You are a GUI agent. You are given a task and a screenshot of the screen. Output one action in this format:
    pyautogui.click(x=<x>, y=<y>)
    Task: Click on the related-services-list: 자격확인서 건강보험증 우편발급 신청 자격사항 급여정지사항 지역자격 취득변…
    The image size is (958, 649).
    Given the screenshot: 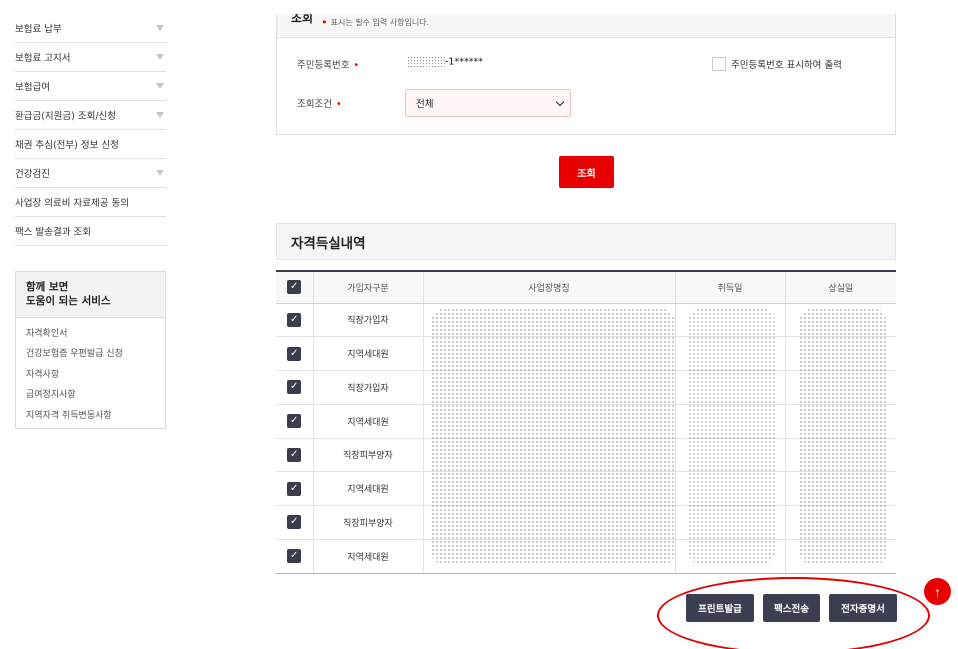 What is the action you would take?
    pyautogui.click(x=90, y=375)
    